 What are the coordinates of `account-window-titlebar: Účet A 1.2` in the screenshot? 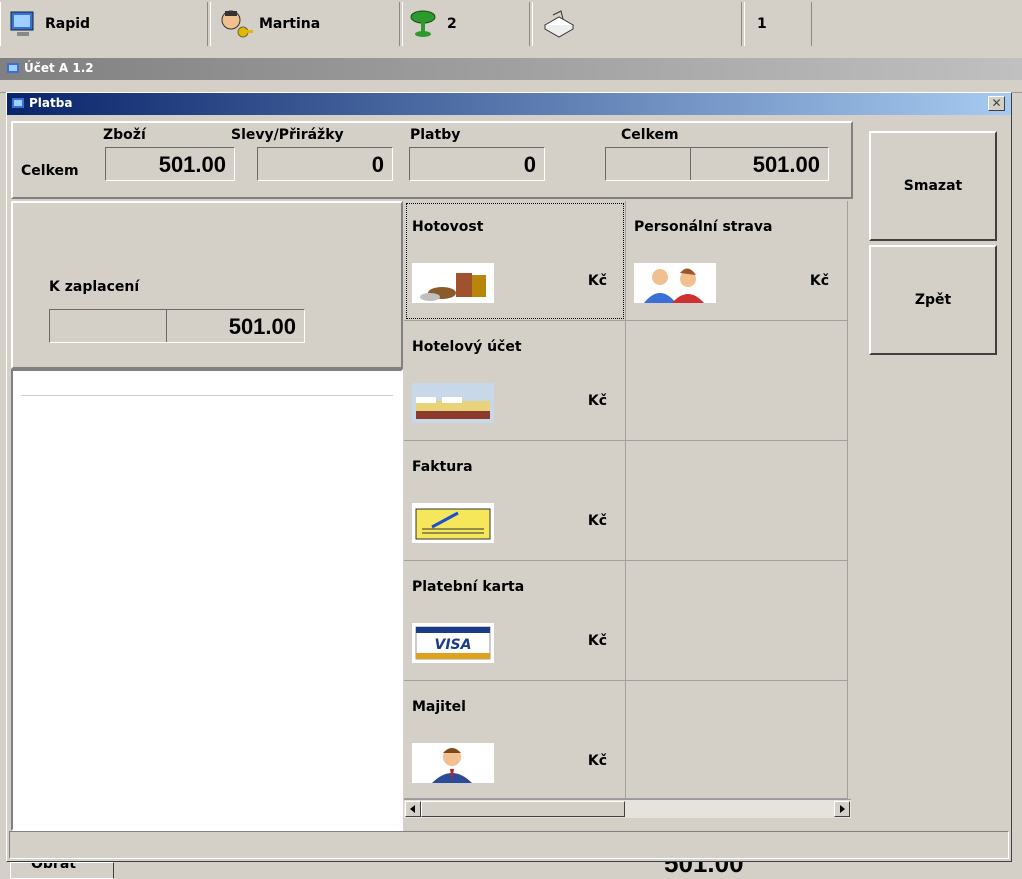 It's located at (511, 69).